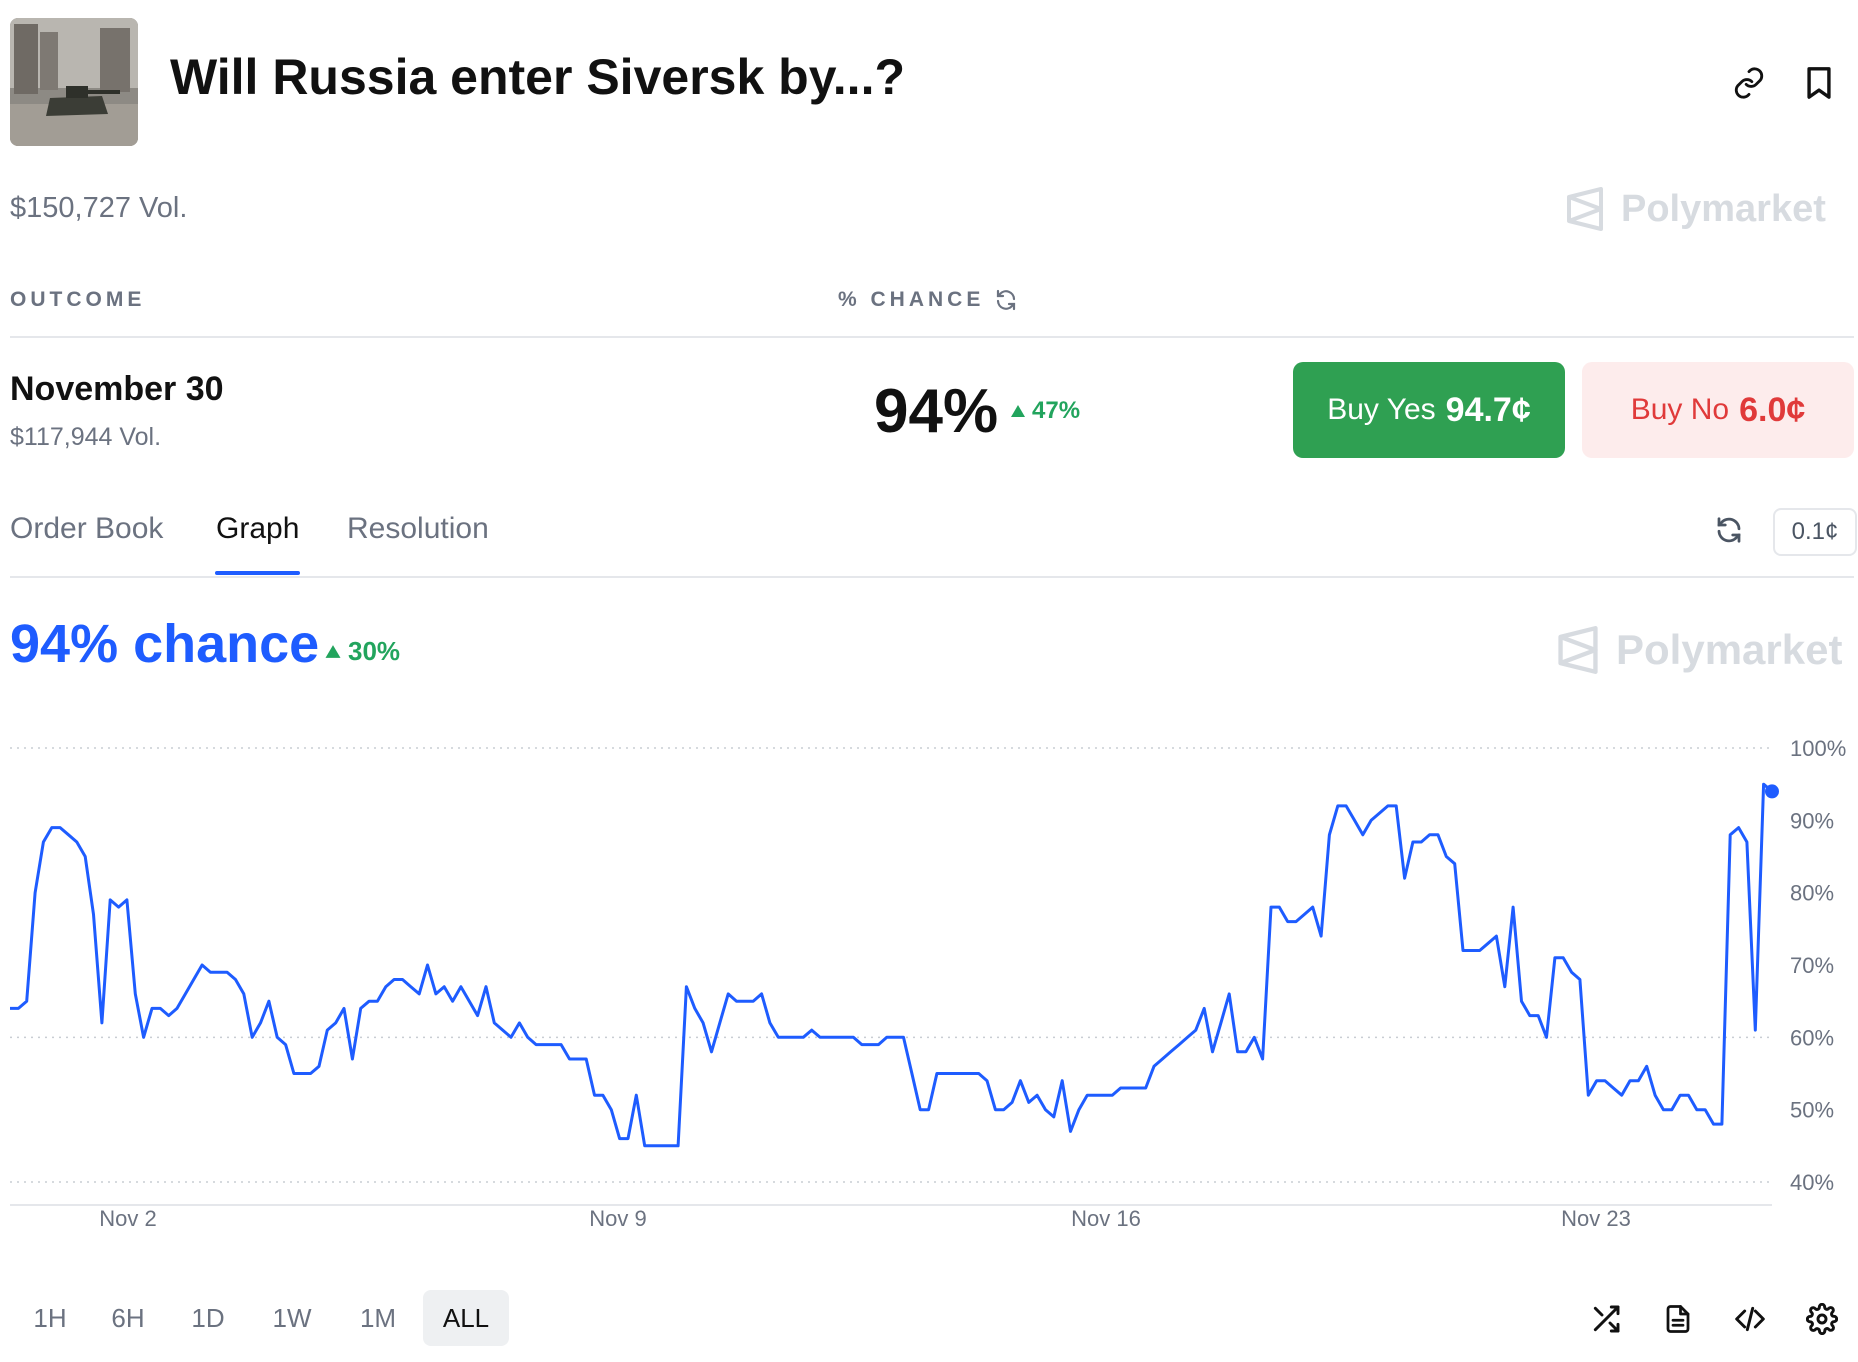 The height and width of the screenshot is (1362, 1858). Describe the element at coordinates (538, 77) in the screenshot. I see `page-title: Will Russia enter Siversk by...?` at that location.